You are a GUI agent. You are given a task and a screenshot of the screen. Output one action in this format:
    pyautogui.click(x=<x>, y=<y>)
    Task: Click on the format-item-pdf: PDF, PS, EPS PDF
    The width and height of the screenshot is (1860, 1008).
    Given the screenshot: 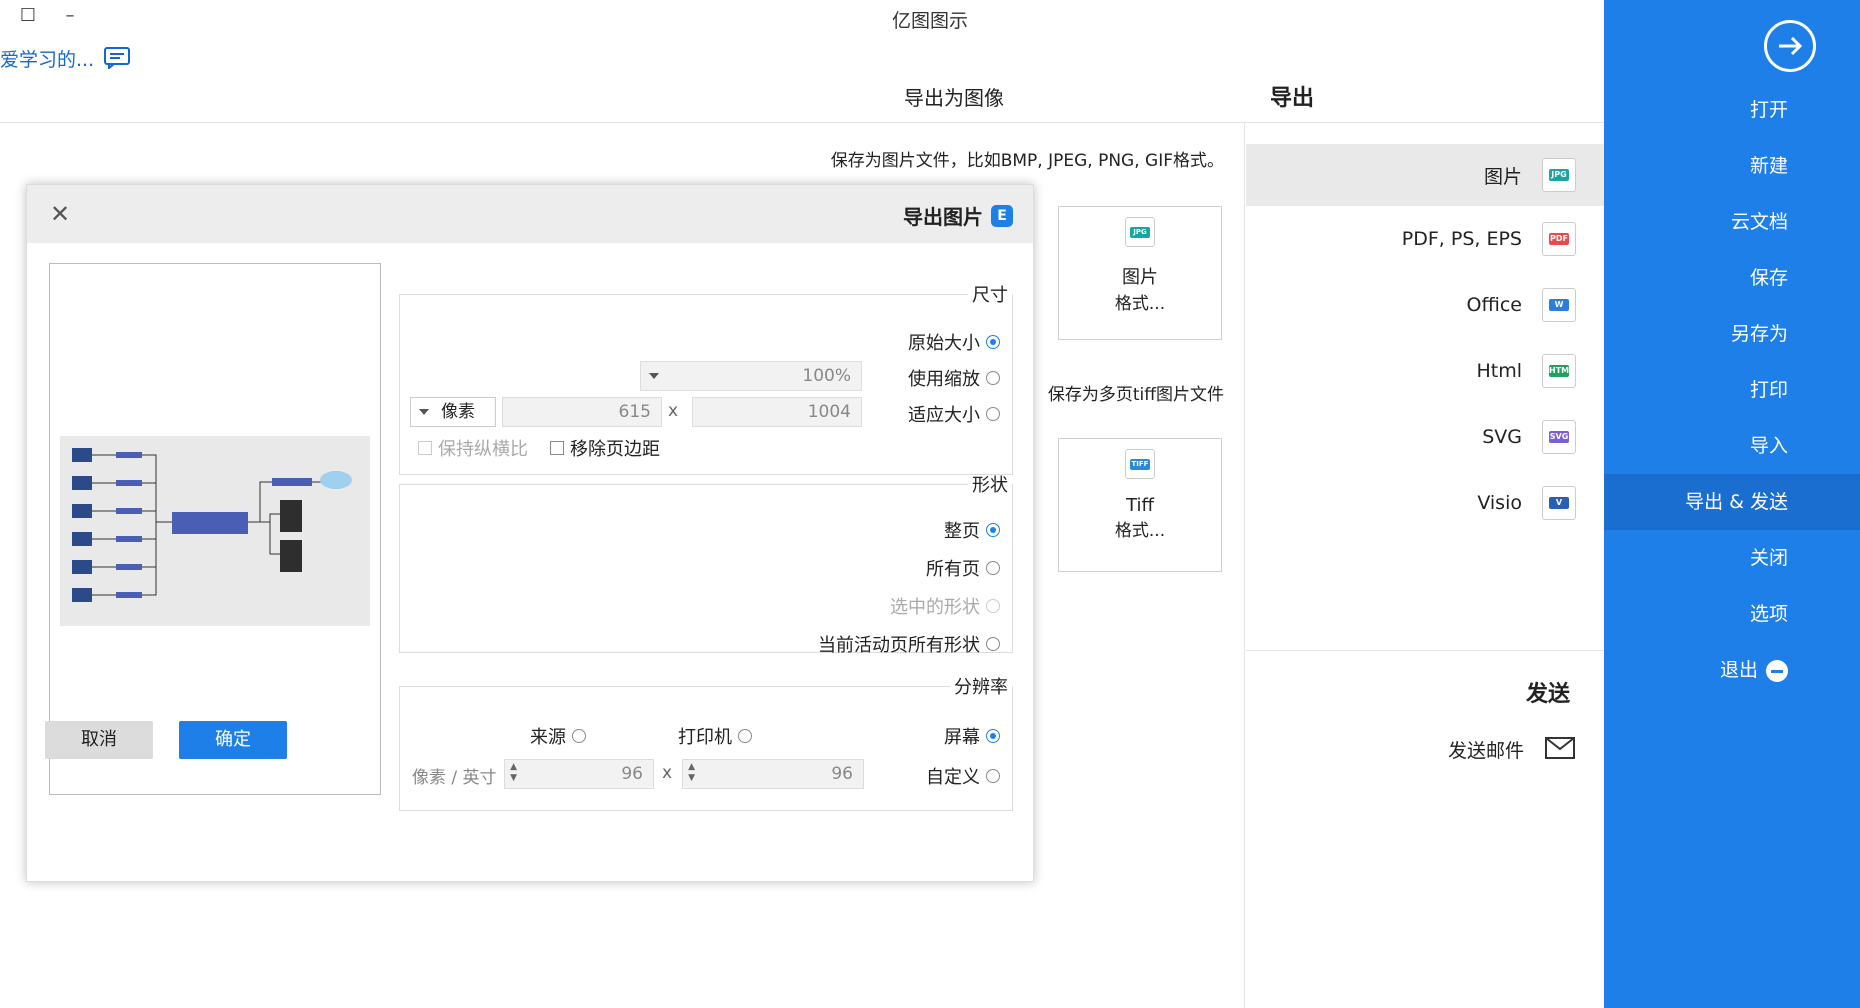 What is the action you would take?
    pyautogui.click(x=1425, y=239)
    